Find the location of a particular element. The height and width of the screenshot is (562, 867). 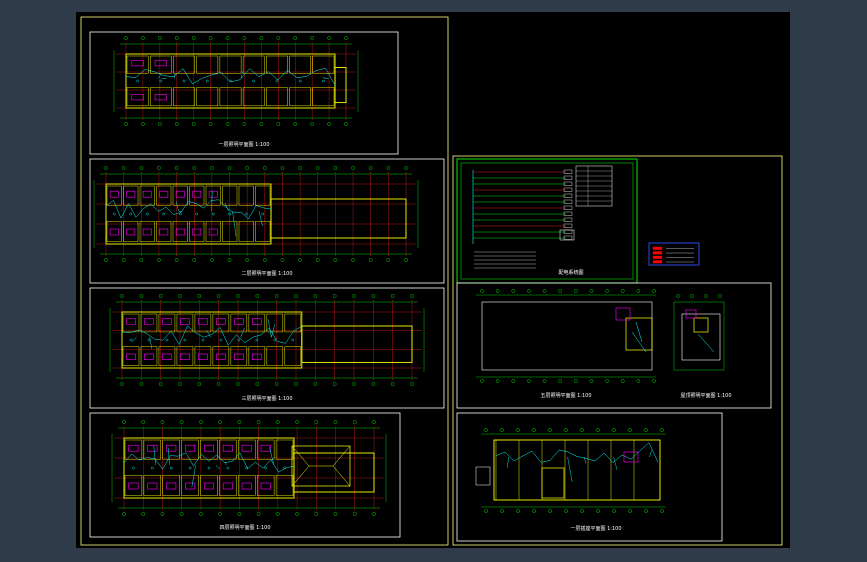

sheet-label: 三层照明平面图 1:100 is located at coordinates (267, 399).